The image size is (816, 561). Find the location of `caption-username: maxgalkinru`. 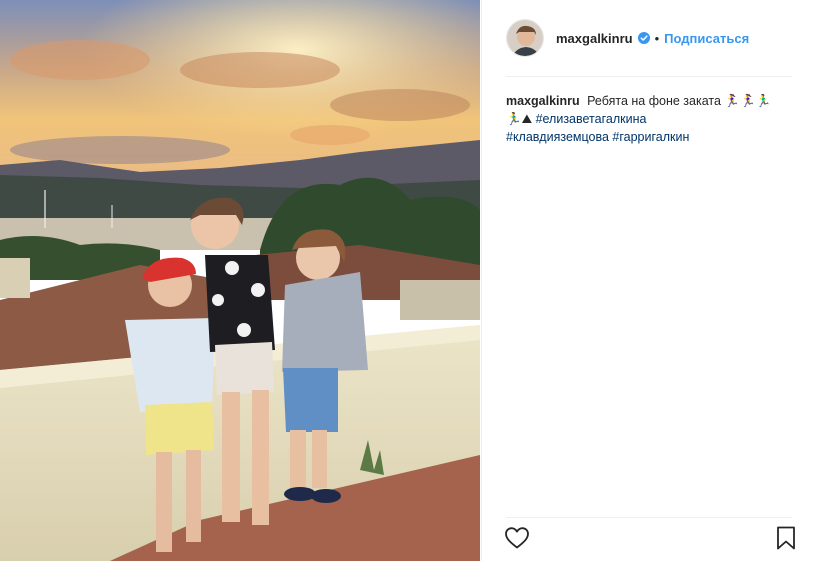

caption-username: maxgalkinru is located at coordinates (543, 101).